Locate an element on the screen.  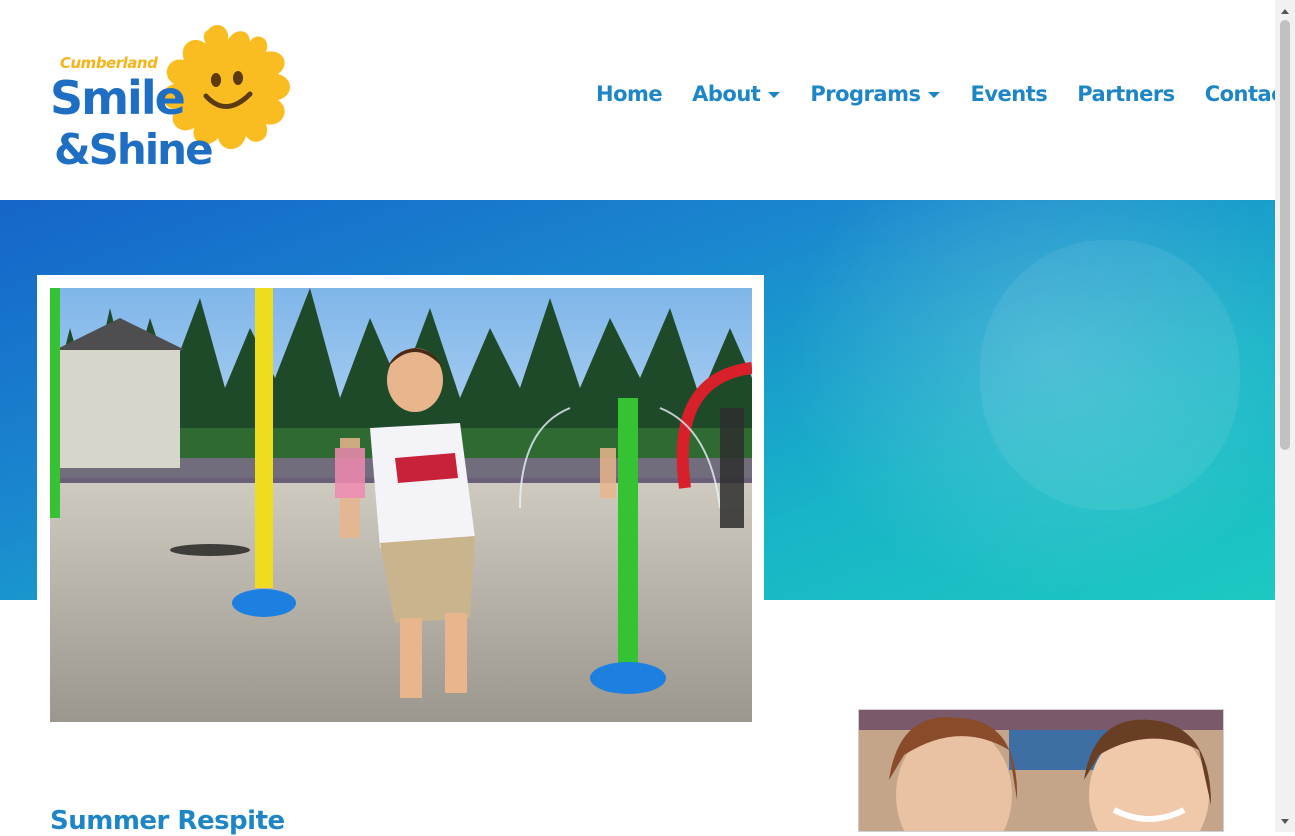
scroll-up-button is located at coordinates (1285, 11).